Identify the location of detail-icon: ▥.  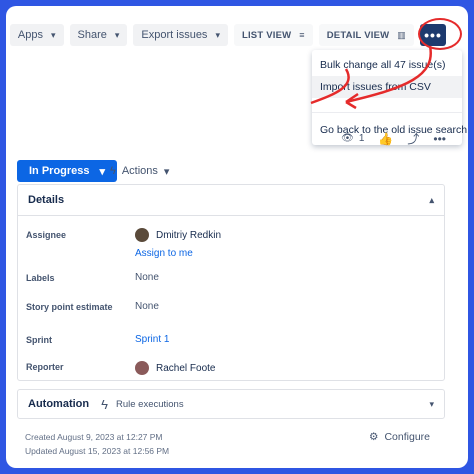
(401, 34).